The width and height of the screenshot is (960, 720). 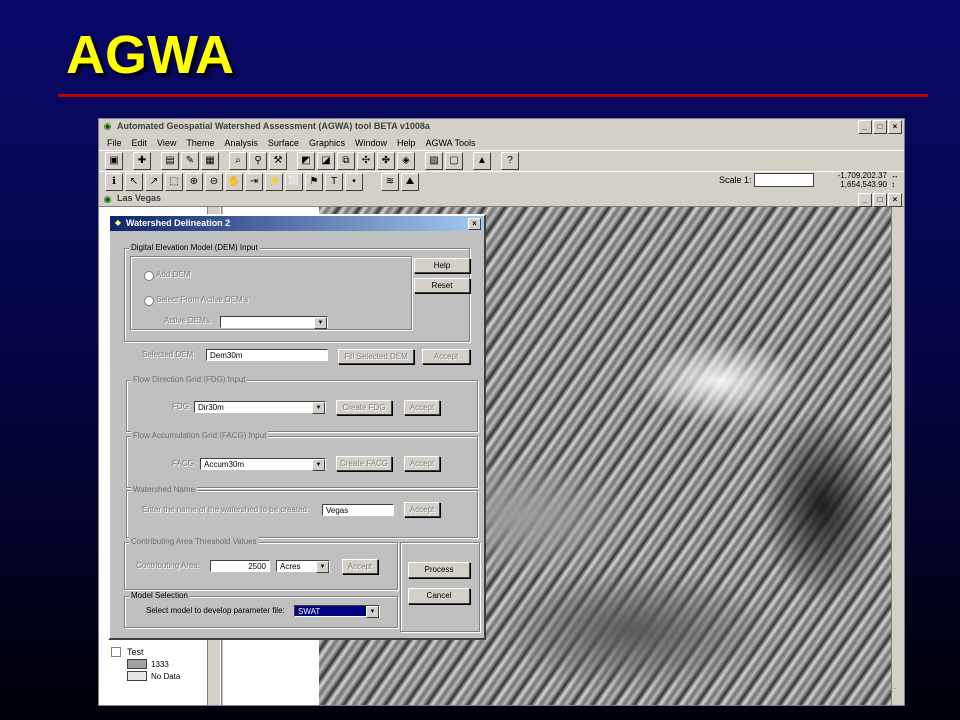 What do you see at coordinates (358, 510) in the screenshot?
I see `watershed-name-input: Vegas` at bounding box center [358, 510].